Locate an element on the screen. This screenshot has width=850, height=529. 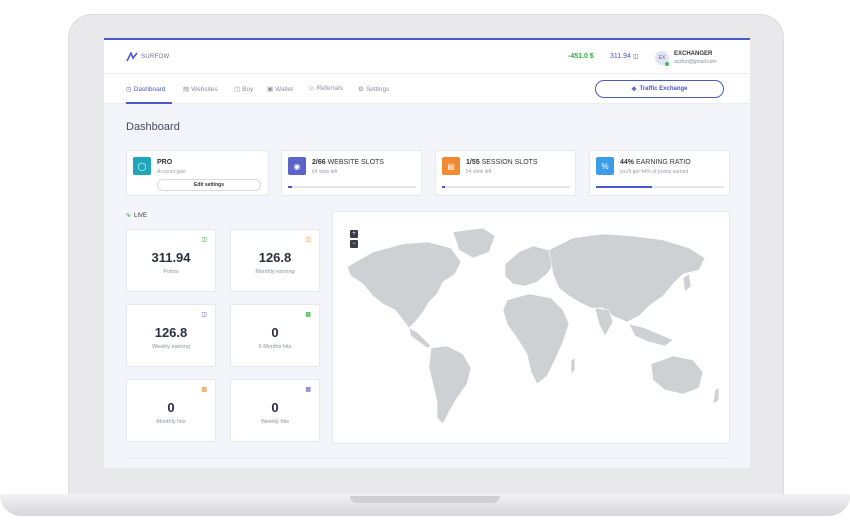
earning-ratio-progress-fill is located at coordinates (624, 187).